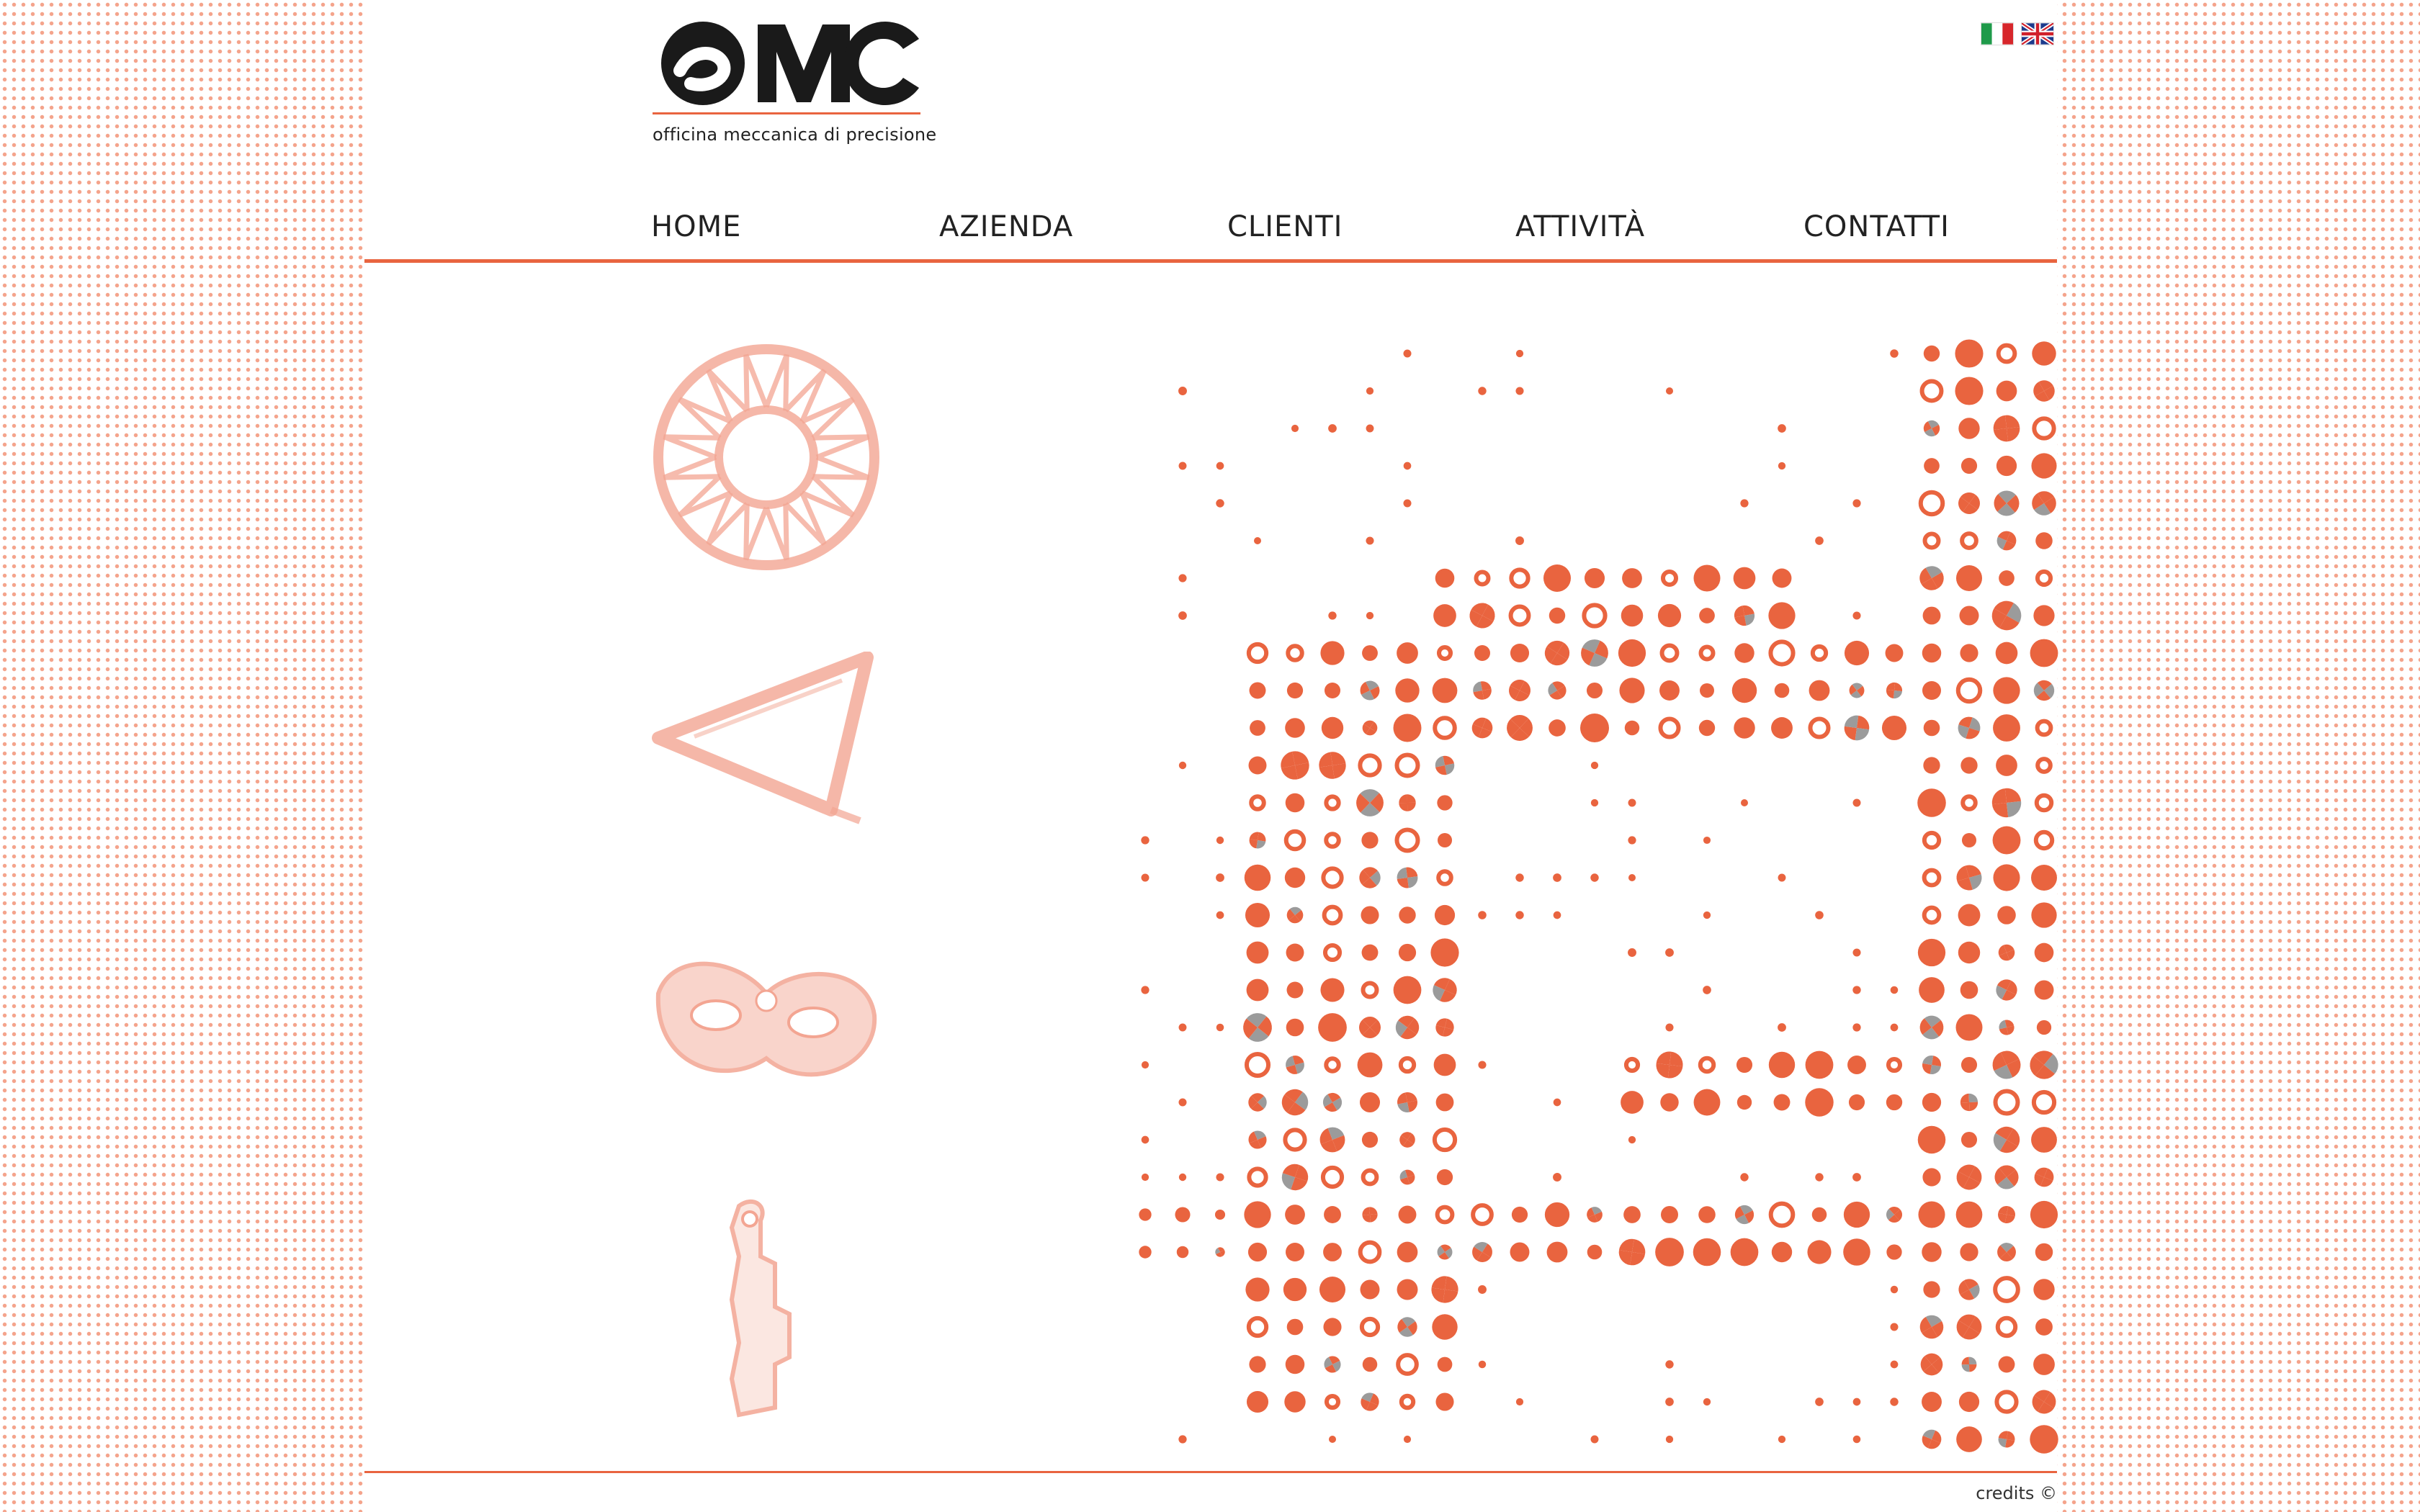  What do you see at coordinates (767, 742) in the screenshot?
I see `bracket-part-icon` at bounding box center [767, 742].